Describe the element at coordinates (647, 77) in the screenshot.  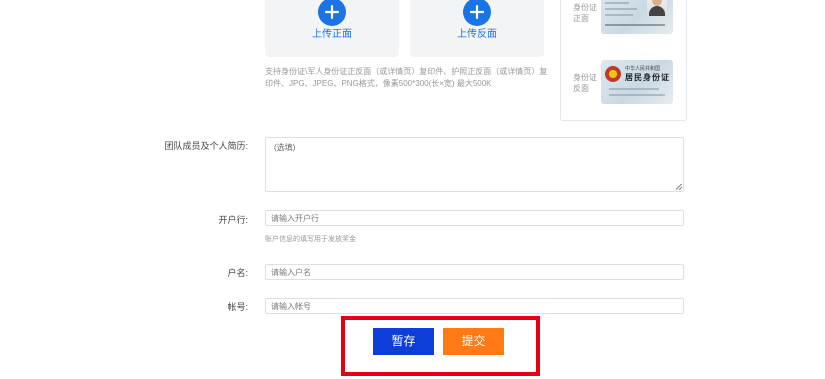
I see `card-main-title: 居民身份证` at that location.